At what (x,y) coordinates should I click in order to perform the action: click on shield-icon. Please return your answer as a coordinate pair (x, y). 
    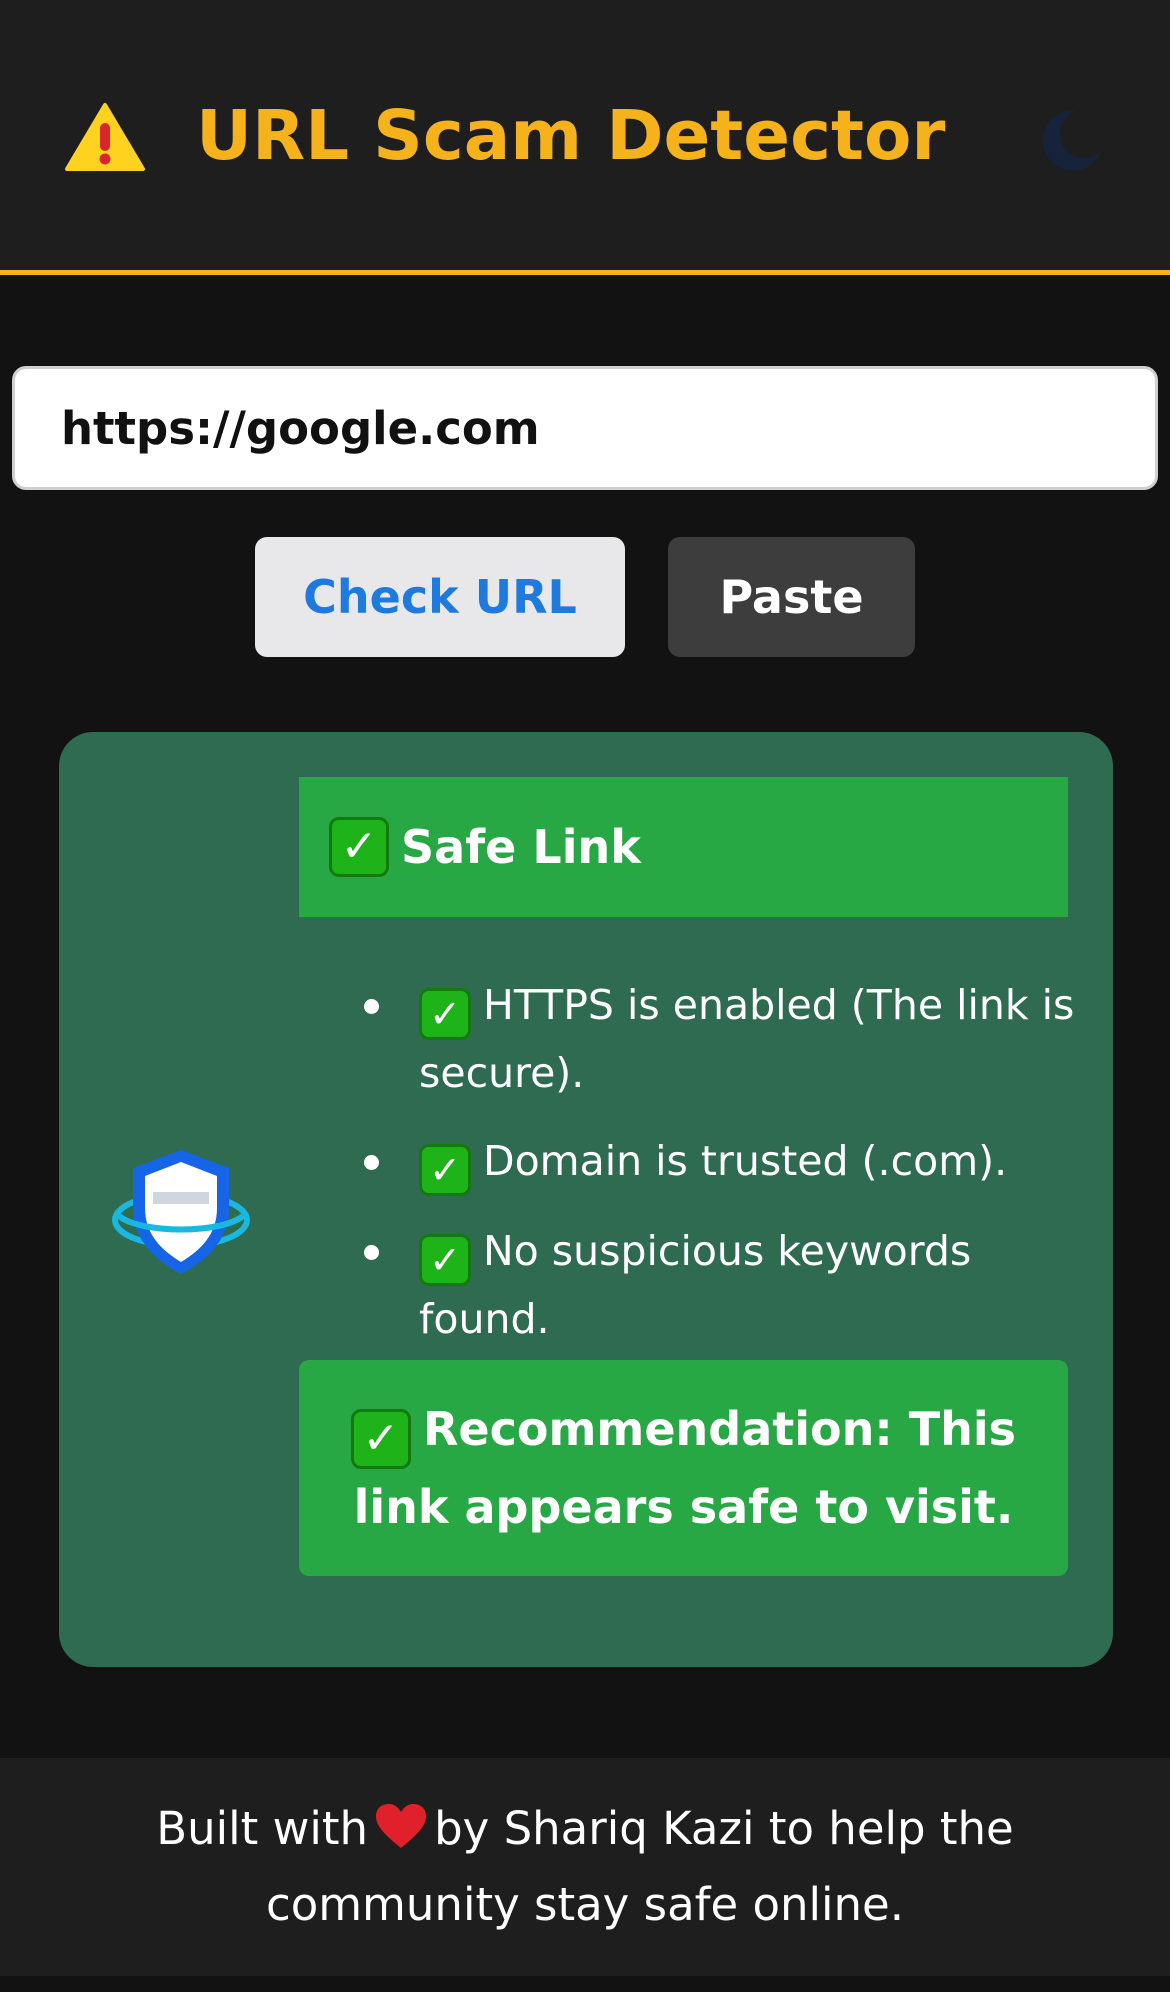
    Looking at the image, I should click on (181, 1212).